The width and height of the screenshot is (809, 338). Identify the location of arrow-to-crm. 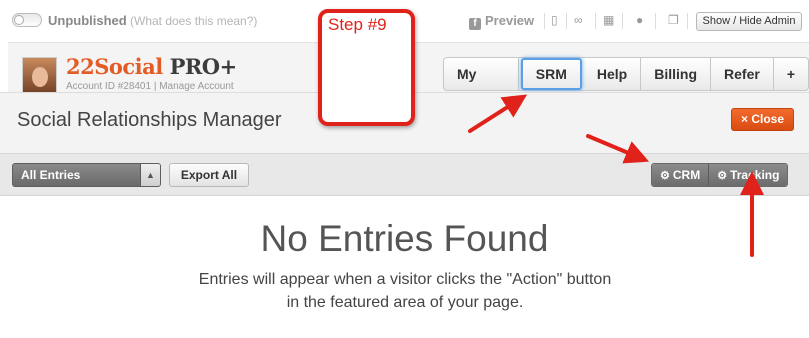
(618, 149).